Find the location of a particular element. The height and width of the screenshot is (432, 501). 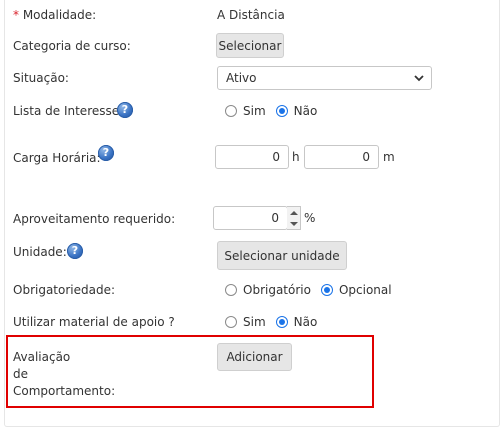

interesse-radio-group: Sim Não is located at coordinates (276, 111).